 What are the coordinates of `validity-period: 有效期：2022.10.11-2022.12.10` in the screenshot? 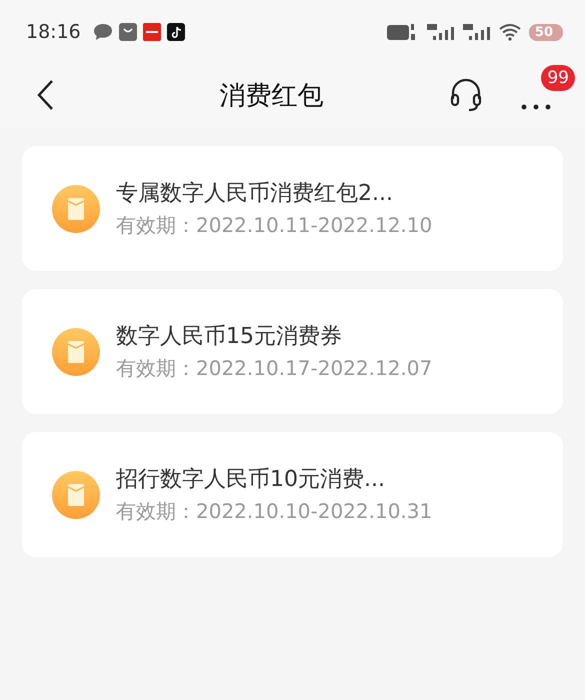 It's located at (274, 225).